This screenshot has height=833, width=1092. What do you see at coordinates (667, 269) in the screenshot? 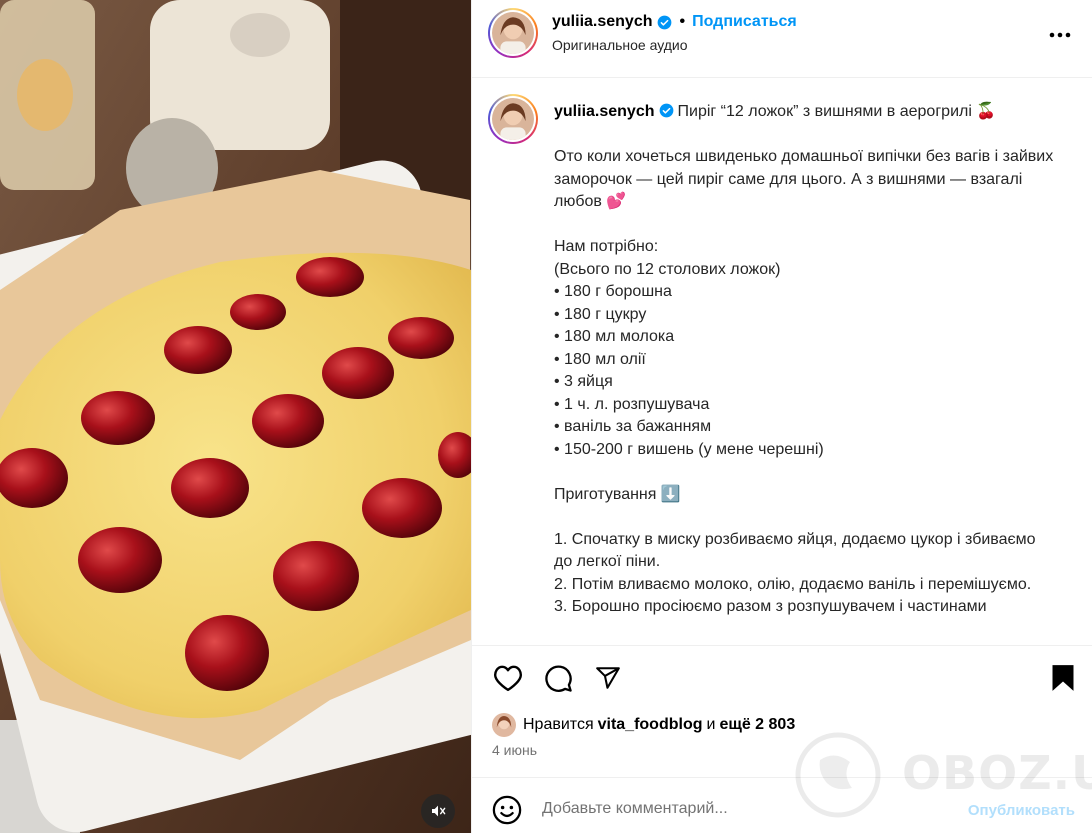
I see `ingredients-note: (Всього по 12 столових ложок)` at bounding box center [667, 269].